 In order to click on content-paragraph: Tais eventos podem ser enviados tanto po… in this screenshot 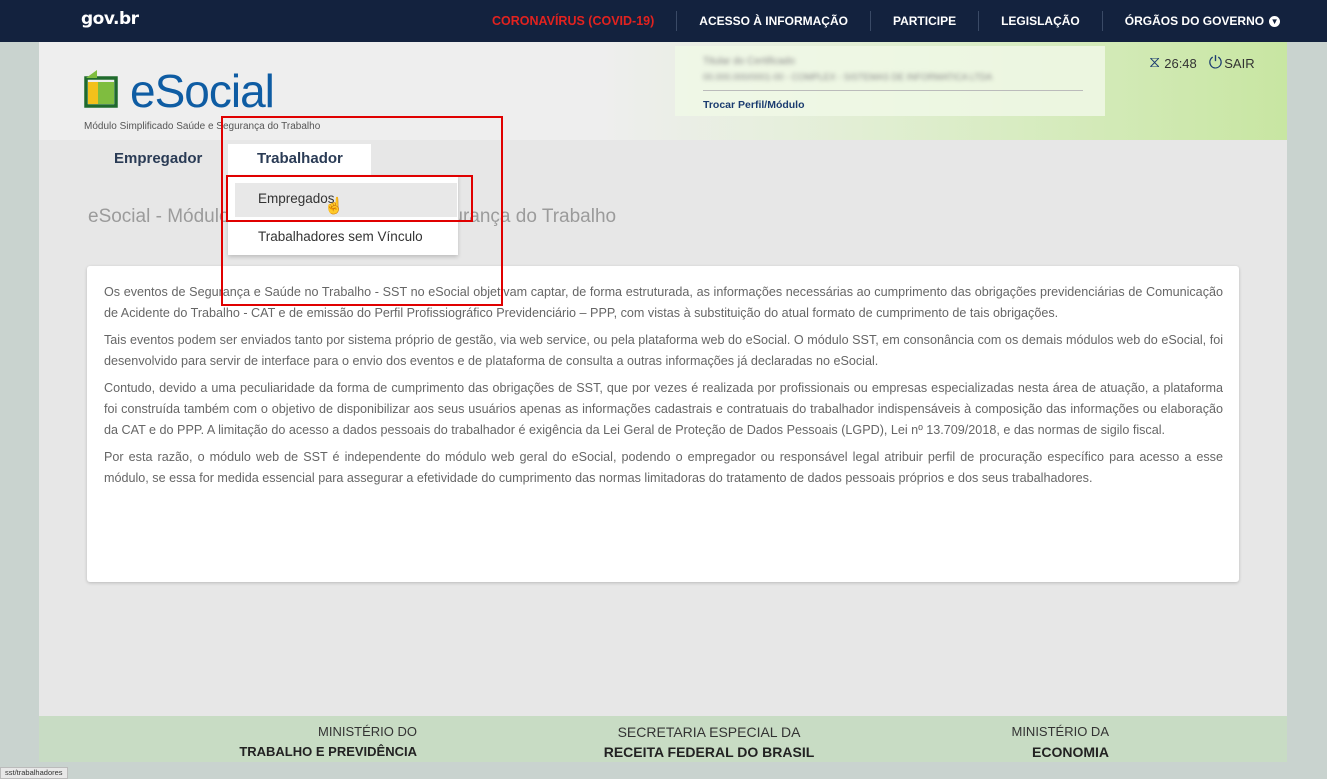, I will do `click(663, 350)`.